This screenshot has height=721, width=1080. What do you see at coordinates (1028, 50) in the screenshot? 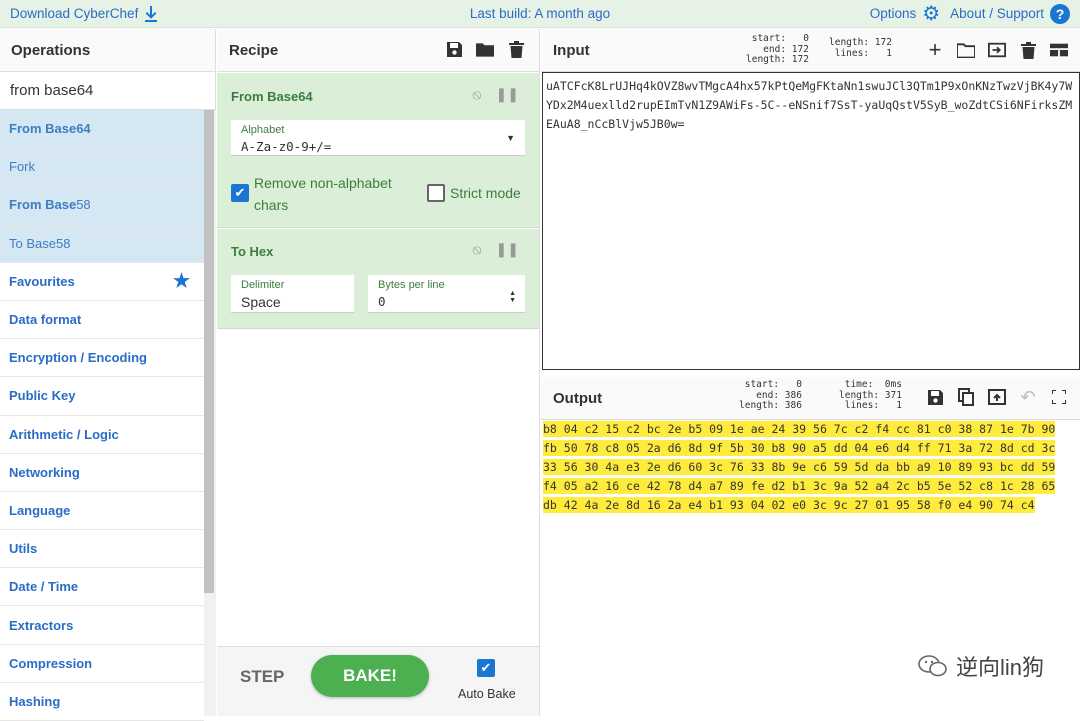
I see `clear-input-trash-icon` at bounding box center [1028, 50].